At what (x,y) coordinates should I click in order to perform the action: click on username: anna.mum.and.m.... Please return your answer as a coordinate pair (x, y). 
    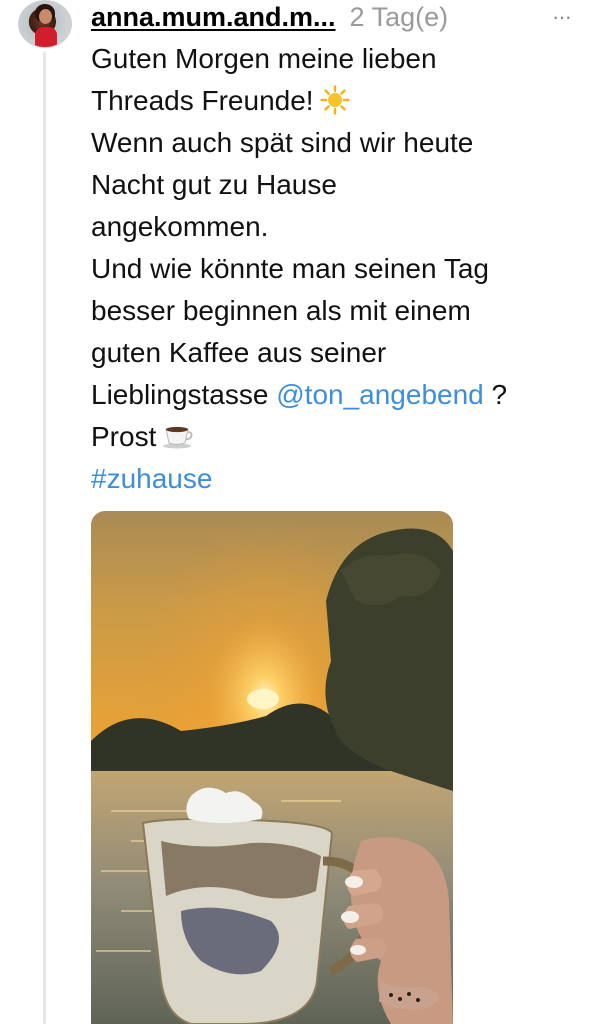
    Looking at the image, I should click on (213, 17).